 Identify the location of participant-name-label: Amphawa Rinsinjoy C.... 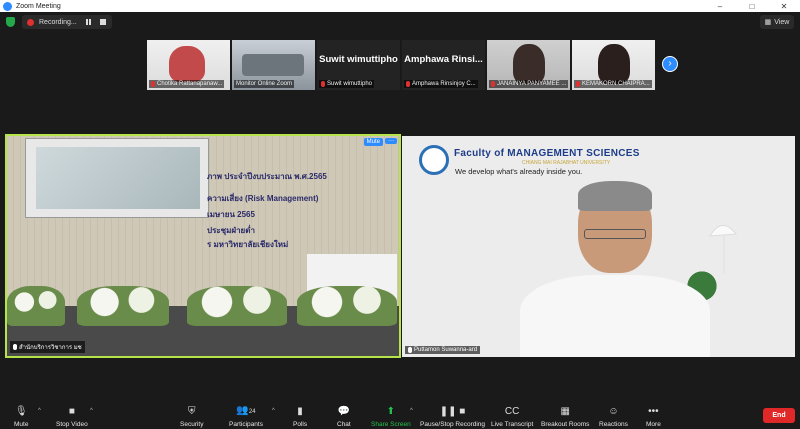
(441, 84).